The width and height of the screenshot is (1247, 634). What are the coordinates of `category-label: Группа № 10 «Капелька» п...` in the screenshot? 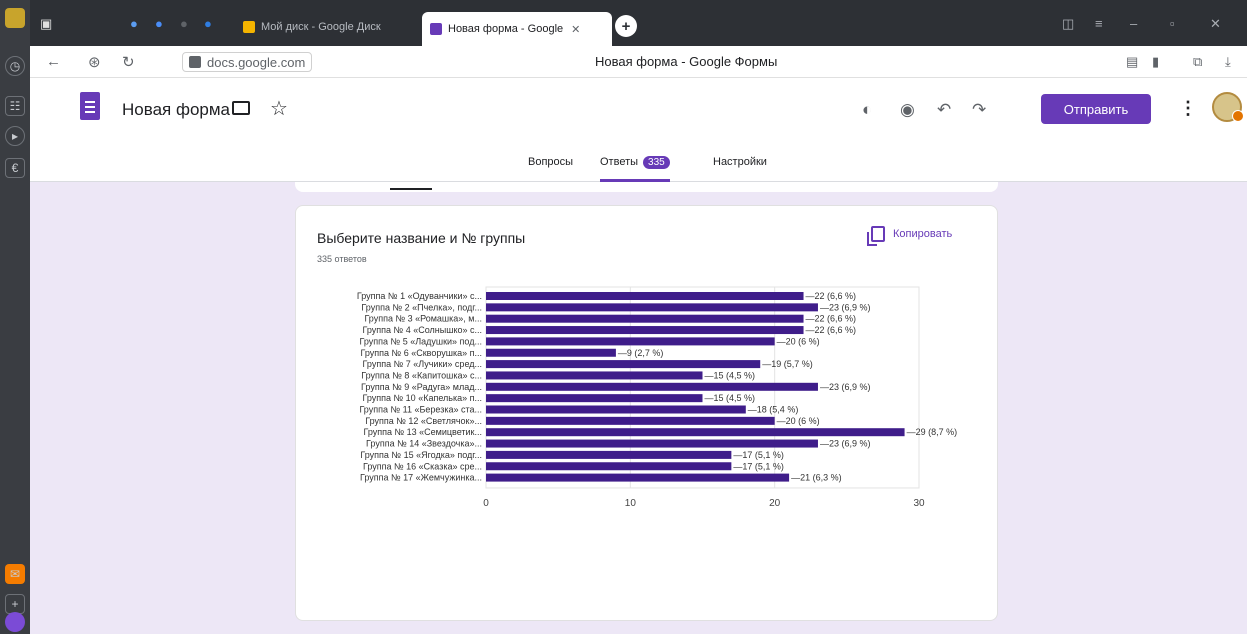 It's located at (423, 398).